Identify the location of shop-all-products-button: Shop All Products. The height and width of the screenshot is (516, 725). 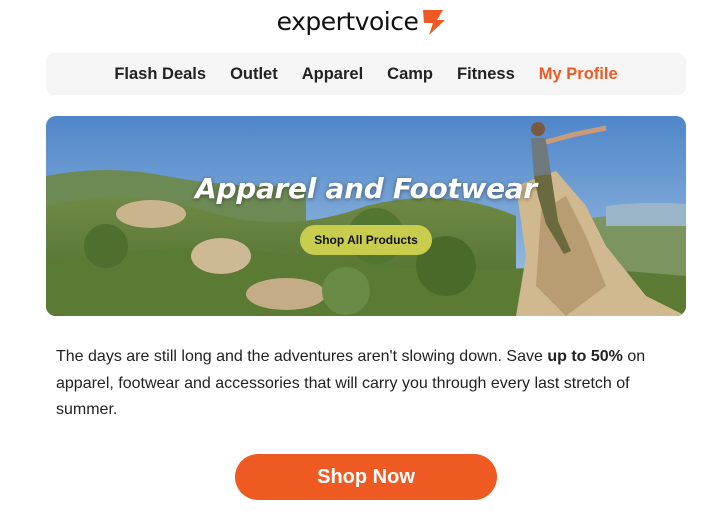
(366, 240).